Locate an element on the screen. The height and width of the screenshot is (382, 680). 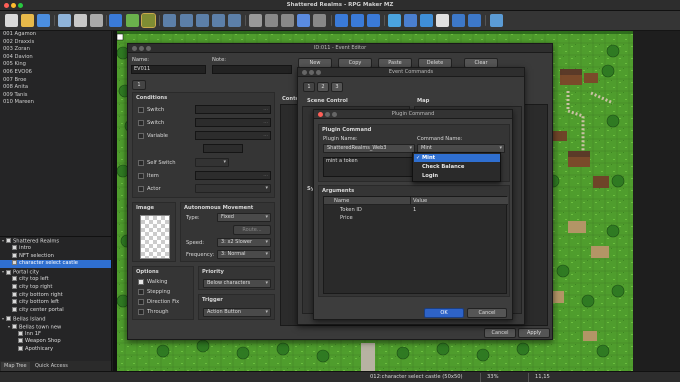
list-item: 006 EVO06 is located at coordinates (55, 73).